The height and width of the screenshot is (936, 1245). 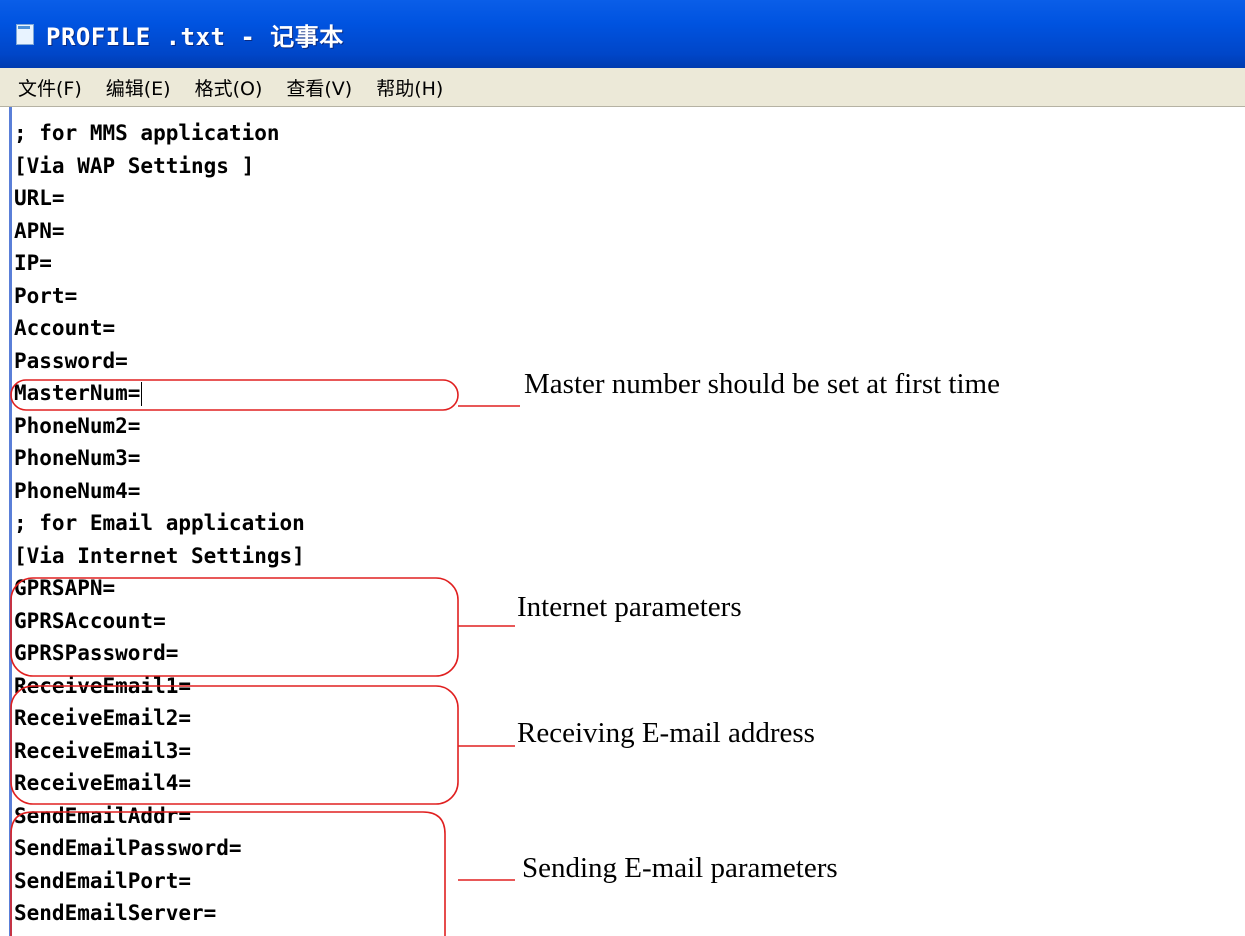 What do you see at coordinates (228, 873) in the screenshot?
I see `highlight-box-send` at bounding box center [228, 873].